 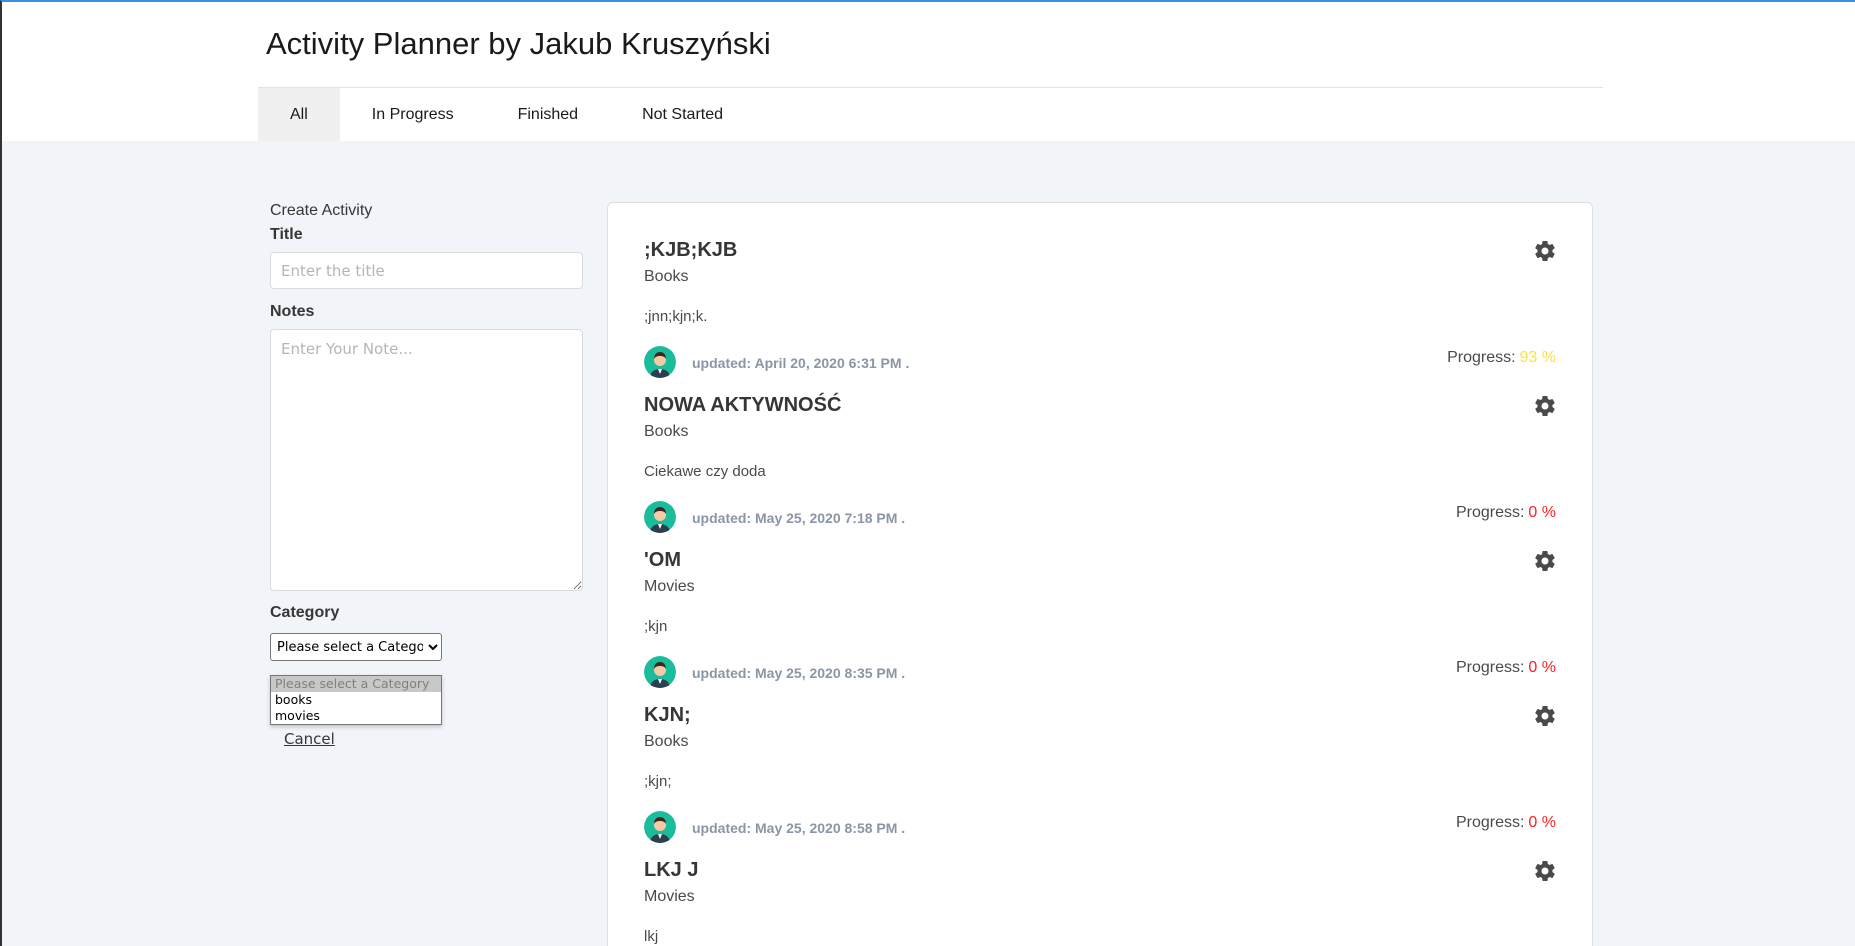 I want to click on activity-title: NOWA AKTYWNOŚĆ, so click(x=743, y=405).